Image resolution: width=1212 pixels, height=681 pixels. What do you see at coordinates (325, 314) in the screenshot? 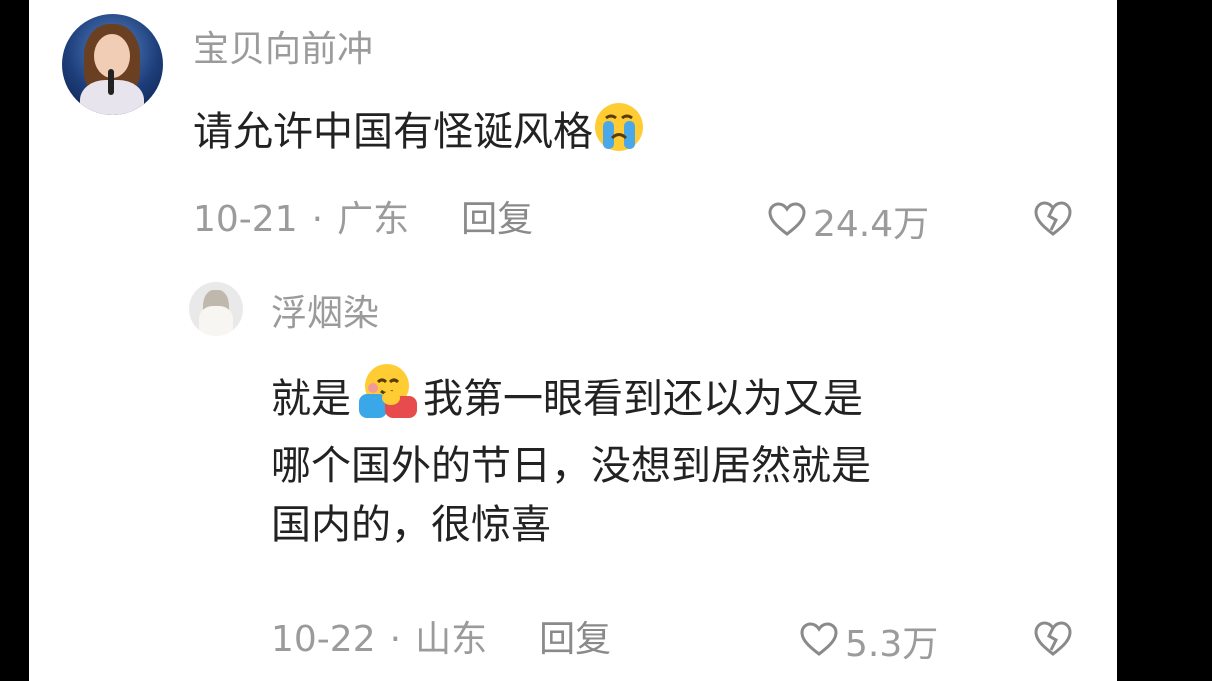
I see `username: 浮烟染` at bounding box center [325, 314].